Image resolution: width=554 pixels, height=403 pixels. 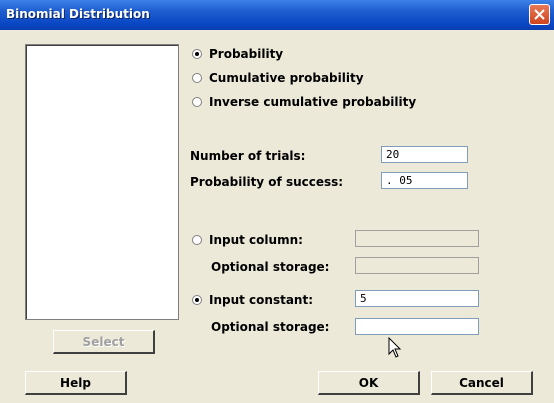 I want to click on close-icon, so click(x=539, y=14).